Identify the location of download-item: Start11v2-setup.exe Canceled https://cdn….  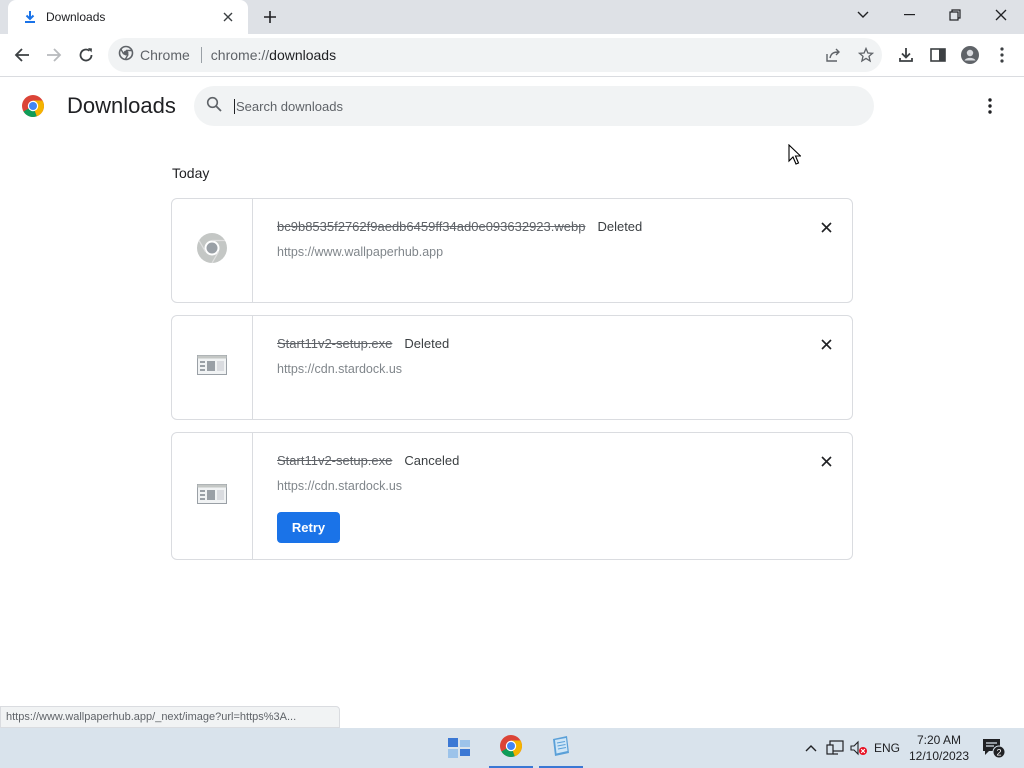
(512, 496).